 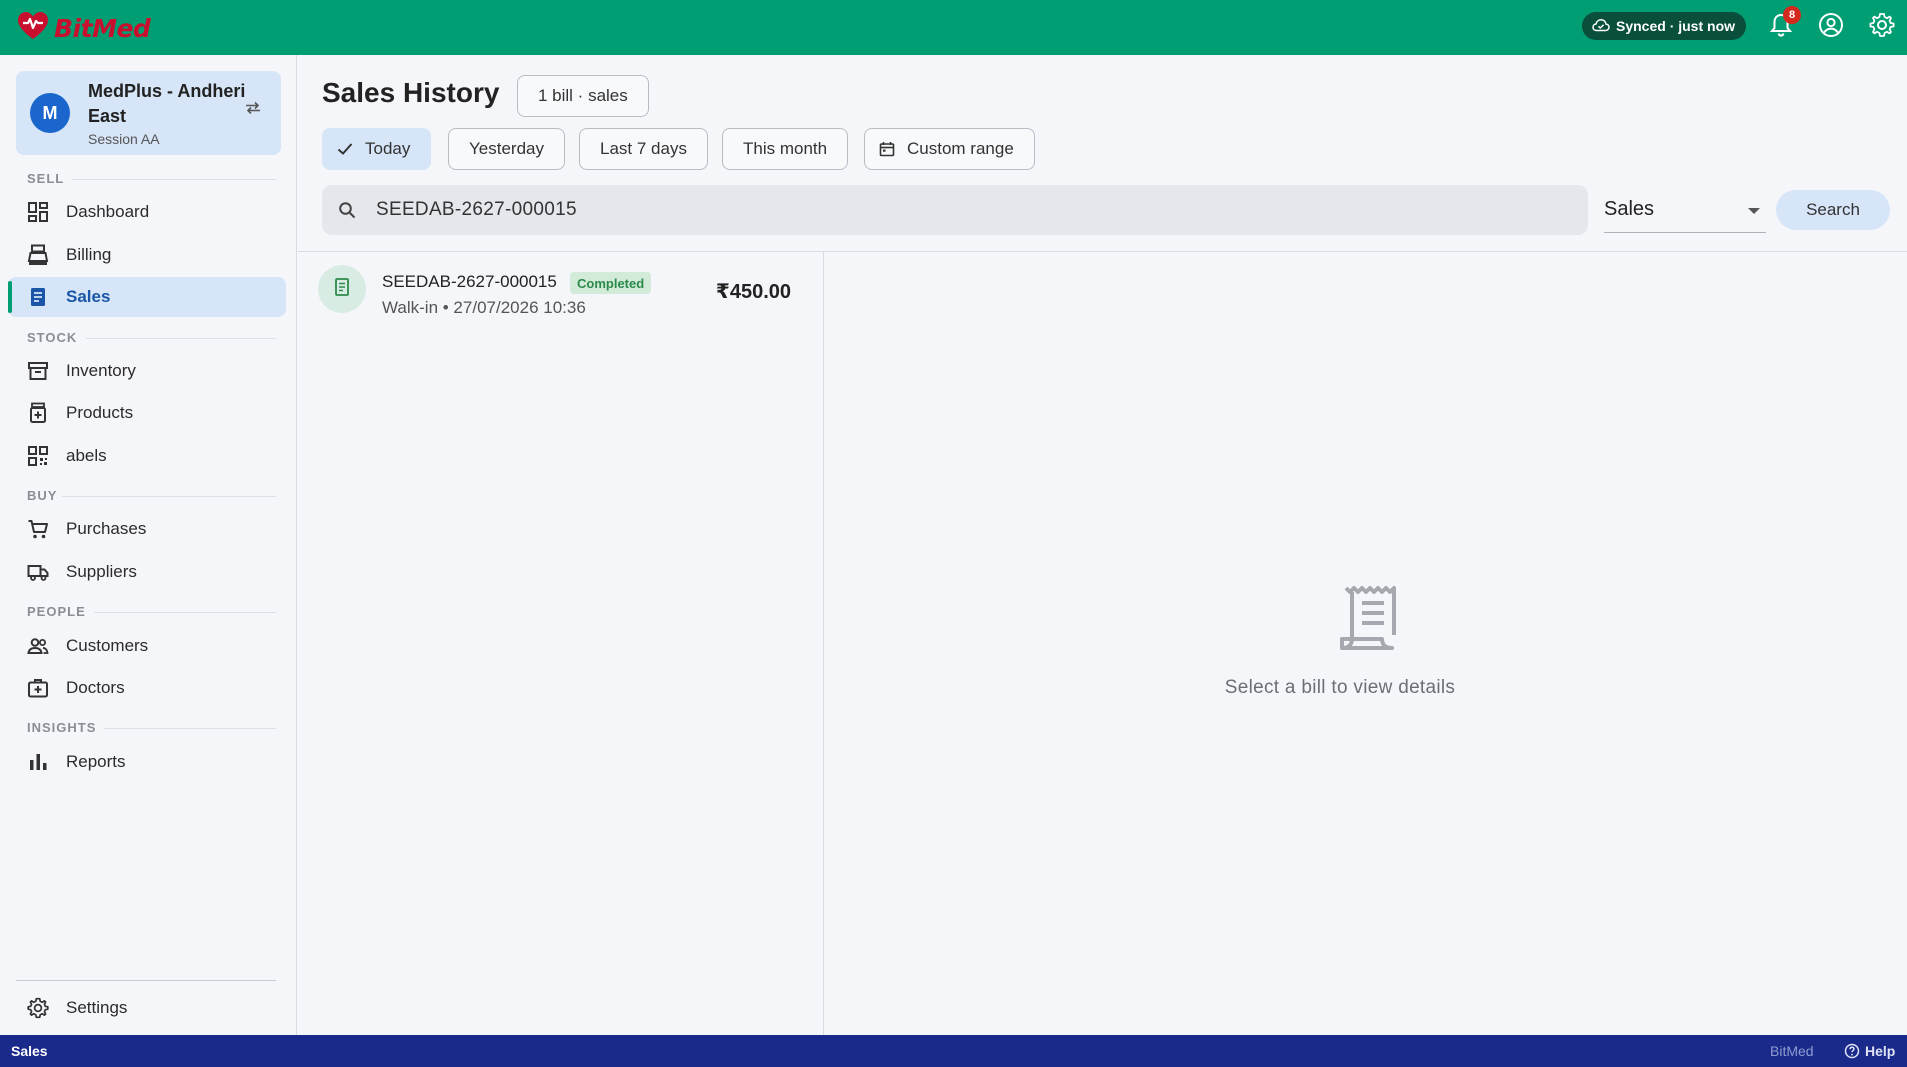 I want to click on sidebar-item-reports: Reports, so click(x=147, y=762).